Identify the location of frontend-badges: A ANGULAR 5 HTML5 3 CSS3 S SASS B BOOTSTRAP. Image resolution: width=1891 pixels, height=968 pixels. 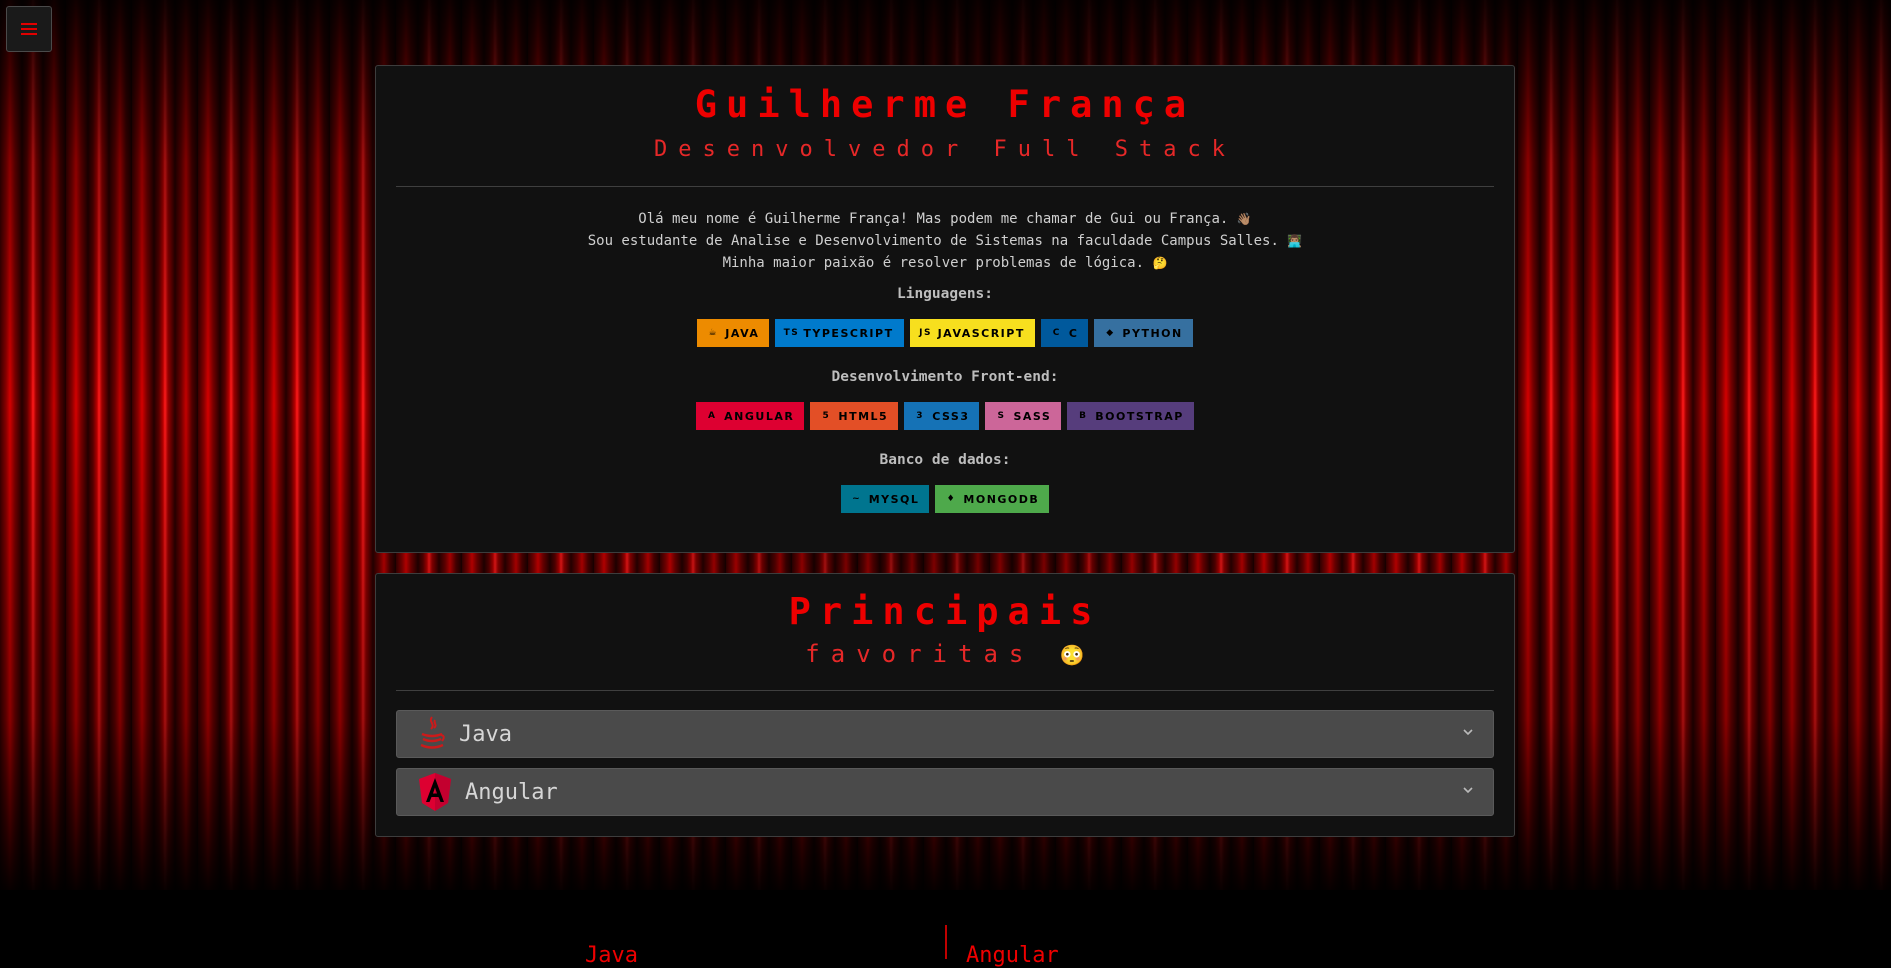
(945, 416).